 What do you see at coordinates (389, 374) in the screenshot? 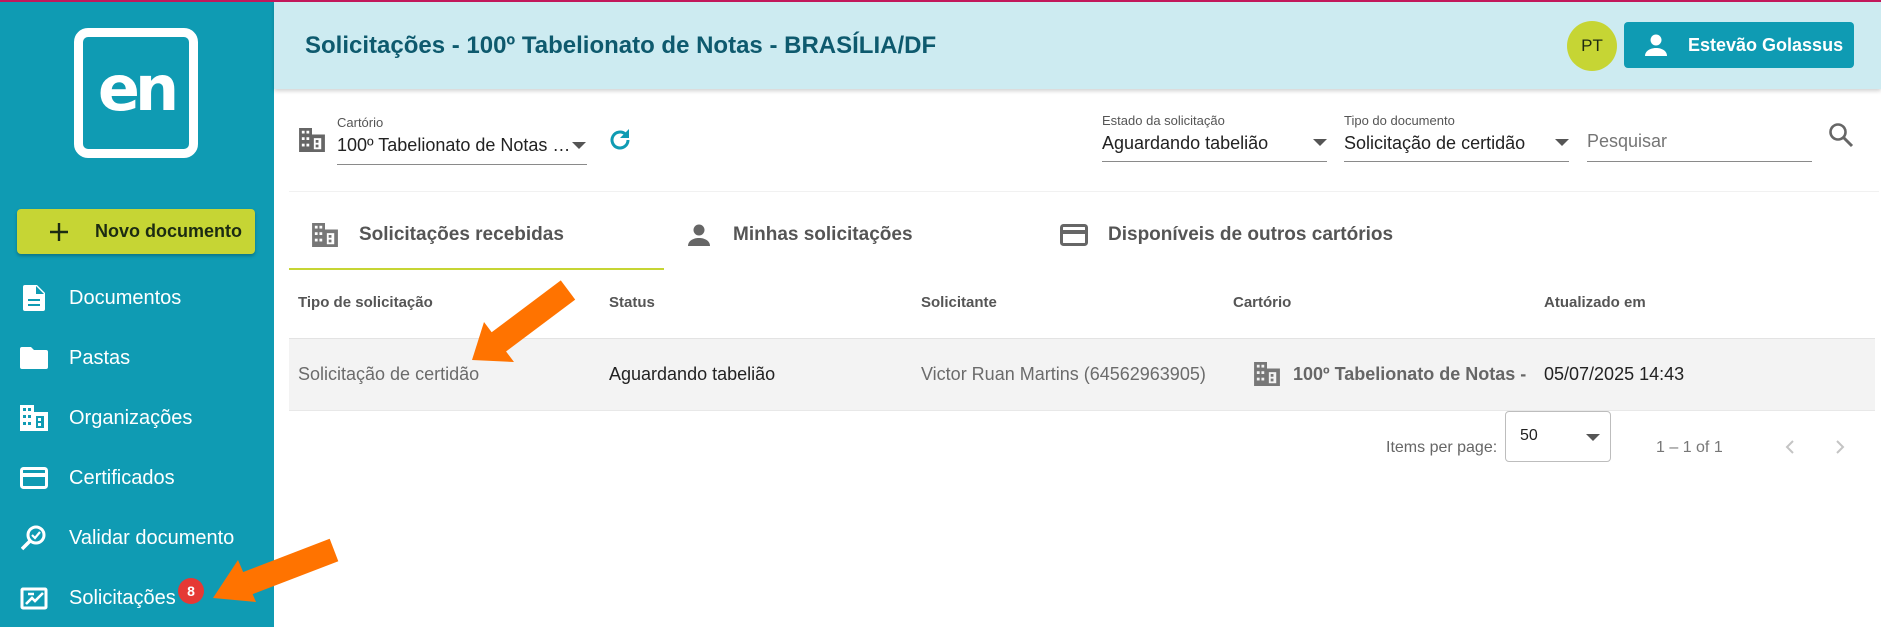
I see `cell-tipo: Solicitação de certidão` at bounding box center [389, 374].